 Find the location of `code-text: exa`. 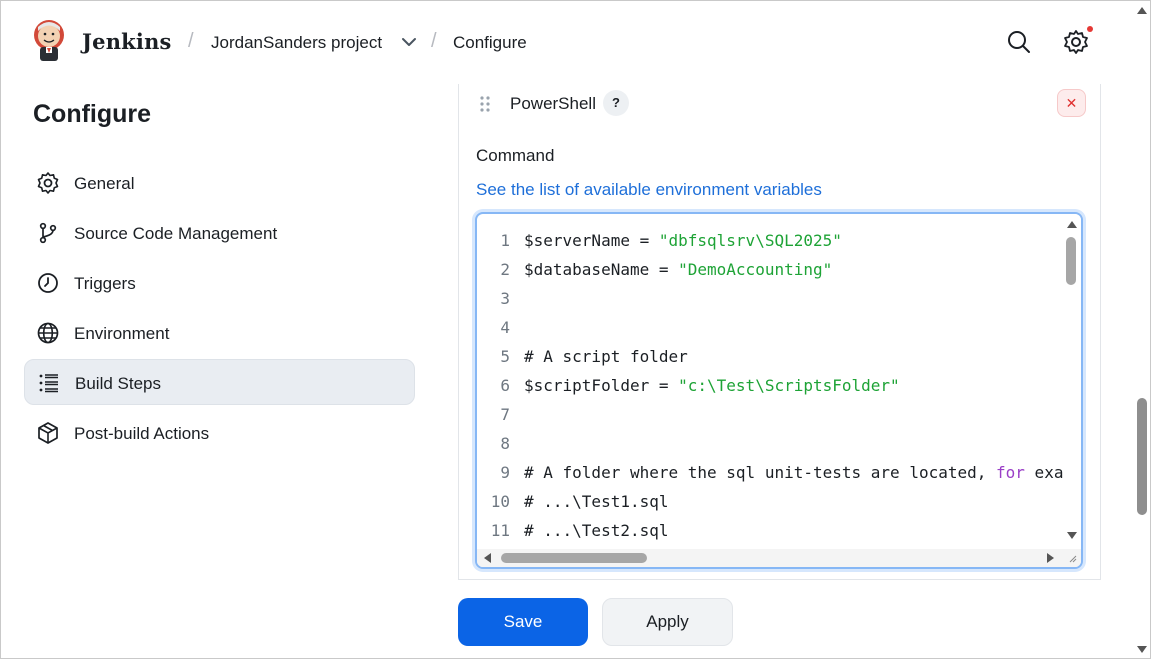

code-text: exa is located at coordinates (1043, 472).